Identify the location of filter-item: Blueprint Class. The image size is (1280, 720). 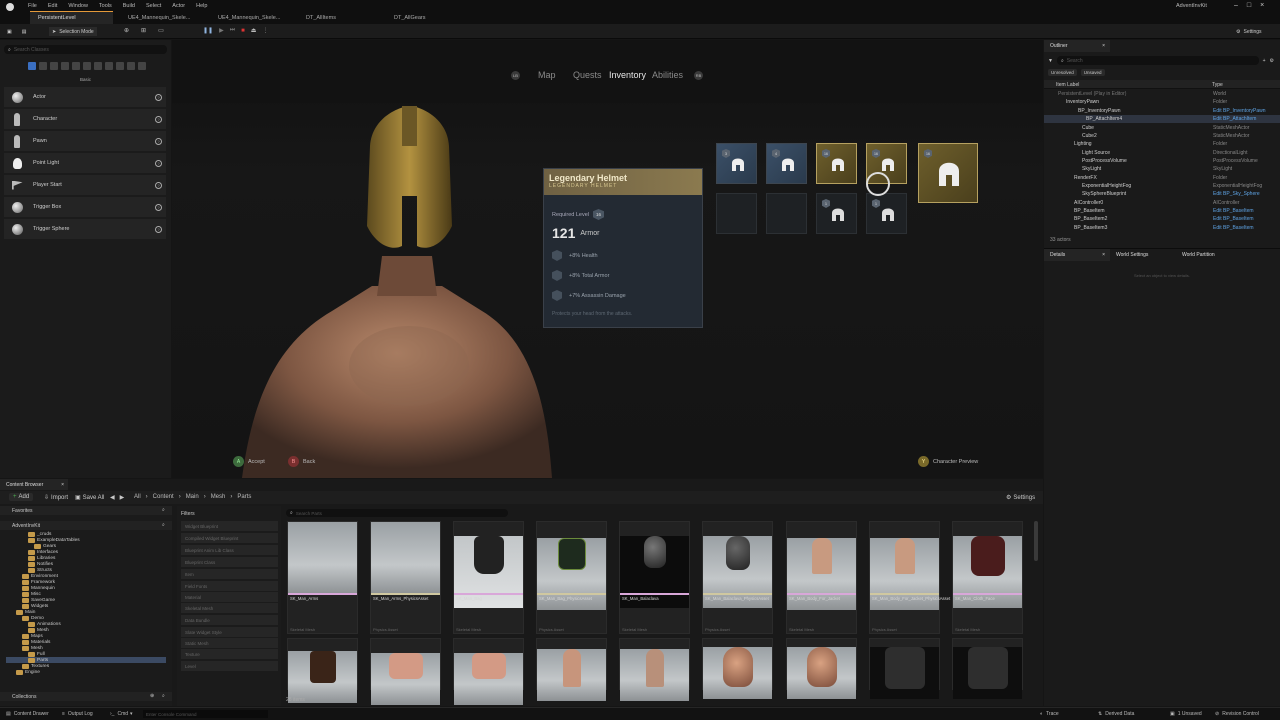
(229, 562).